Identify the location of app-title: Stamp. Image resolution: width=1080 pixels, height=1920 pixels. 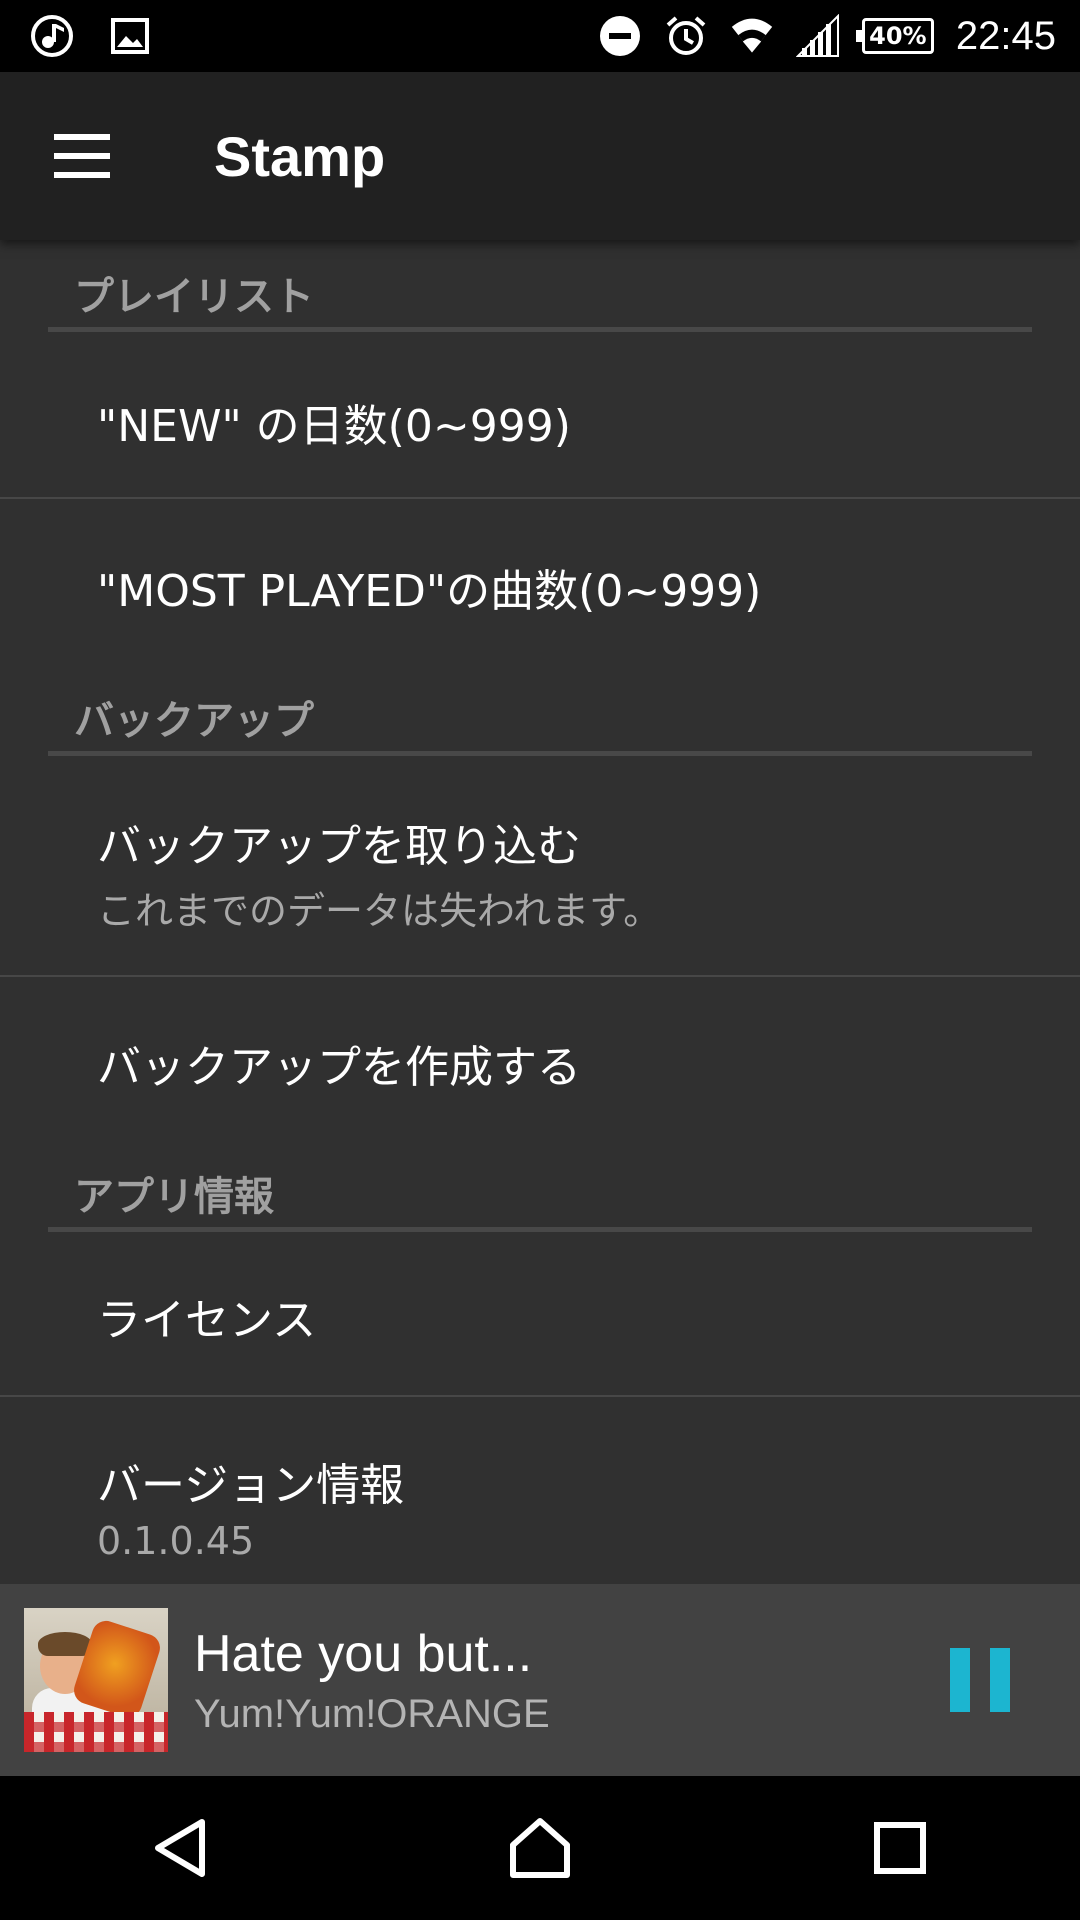
(300, 156).